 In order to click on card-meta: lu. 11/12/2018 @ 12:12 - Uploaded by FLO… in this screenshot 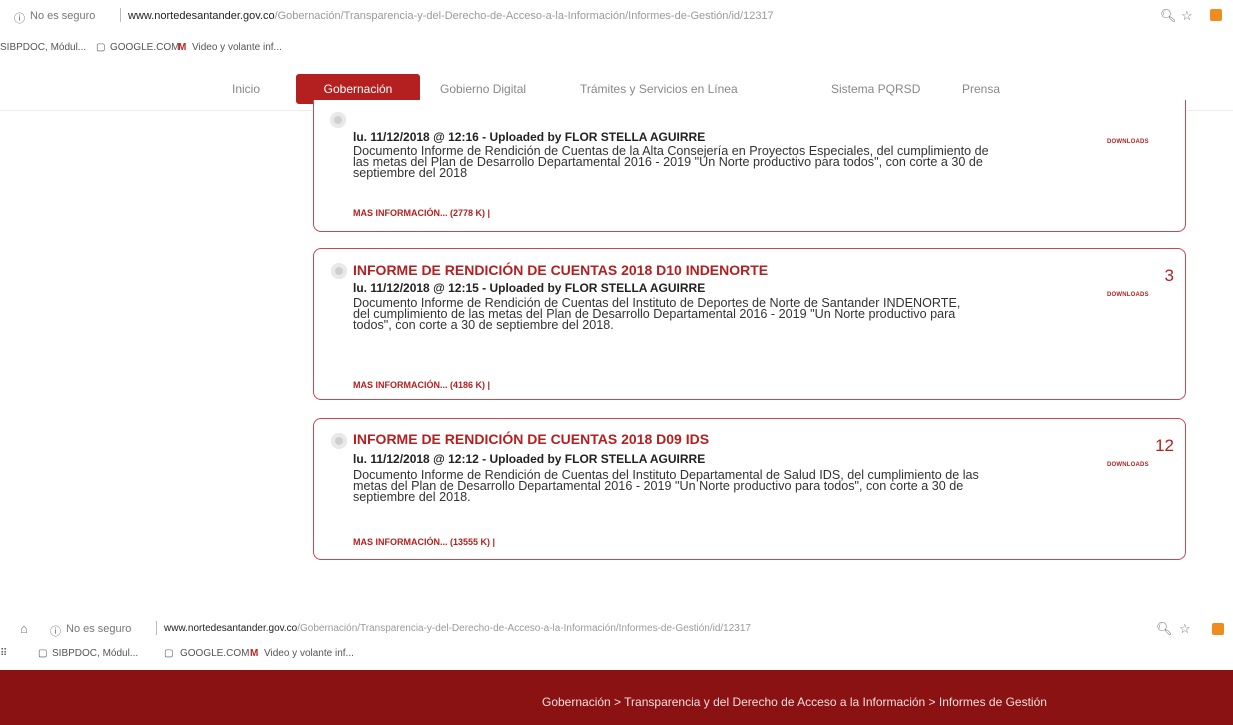, I will do `click(529, 459)`.